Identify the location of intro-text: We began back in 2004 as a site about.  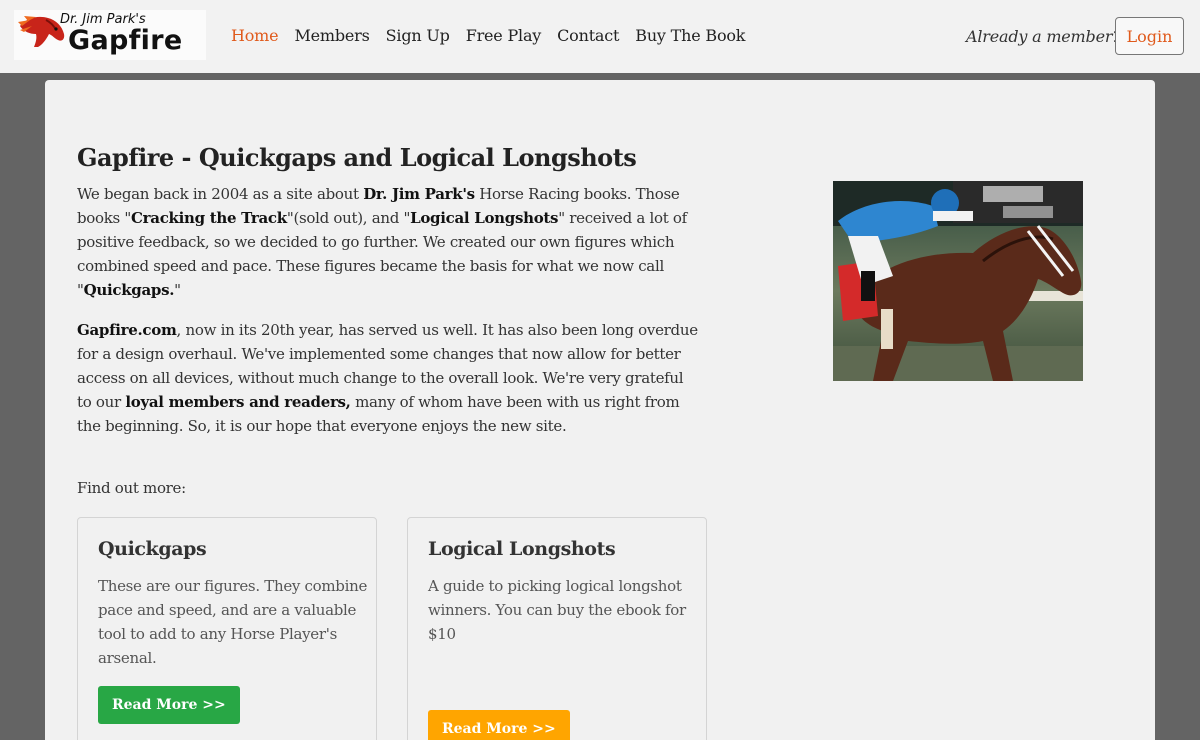
(220, 194).